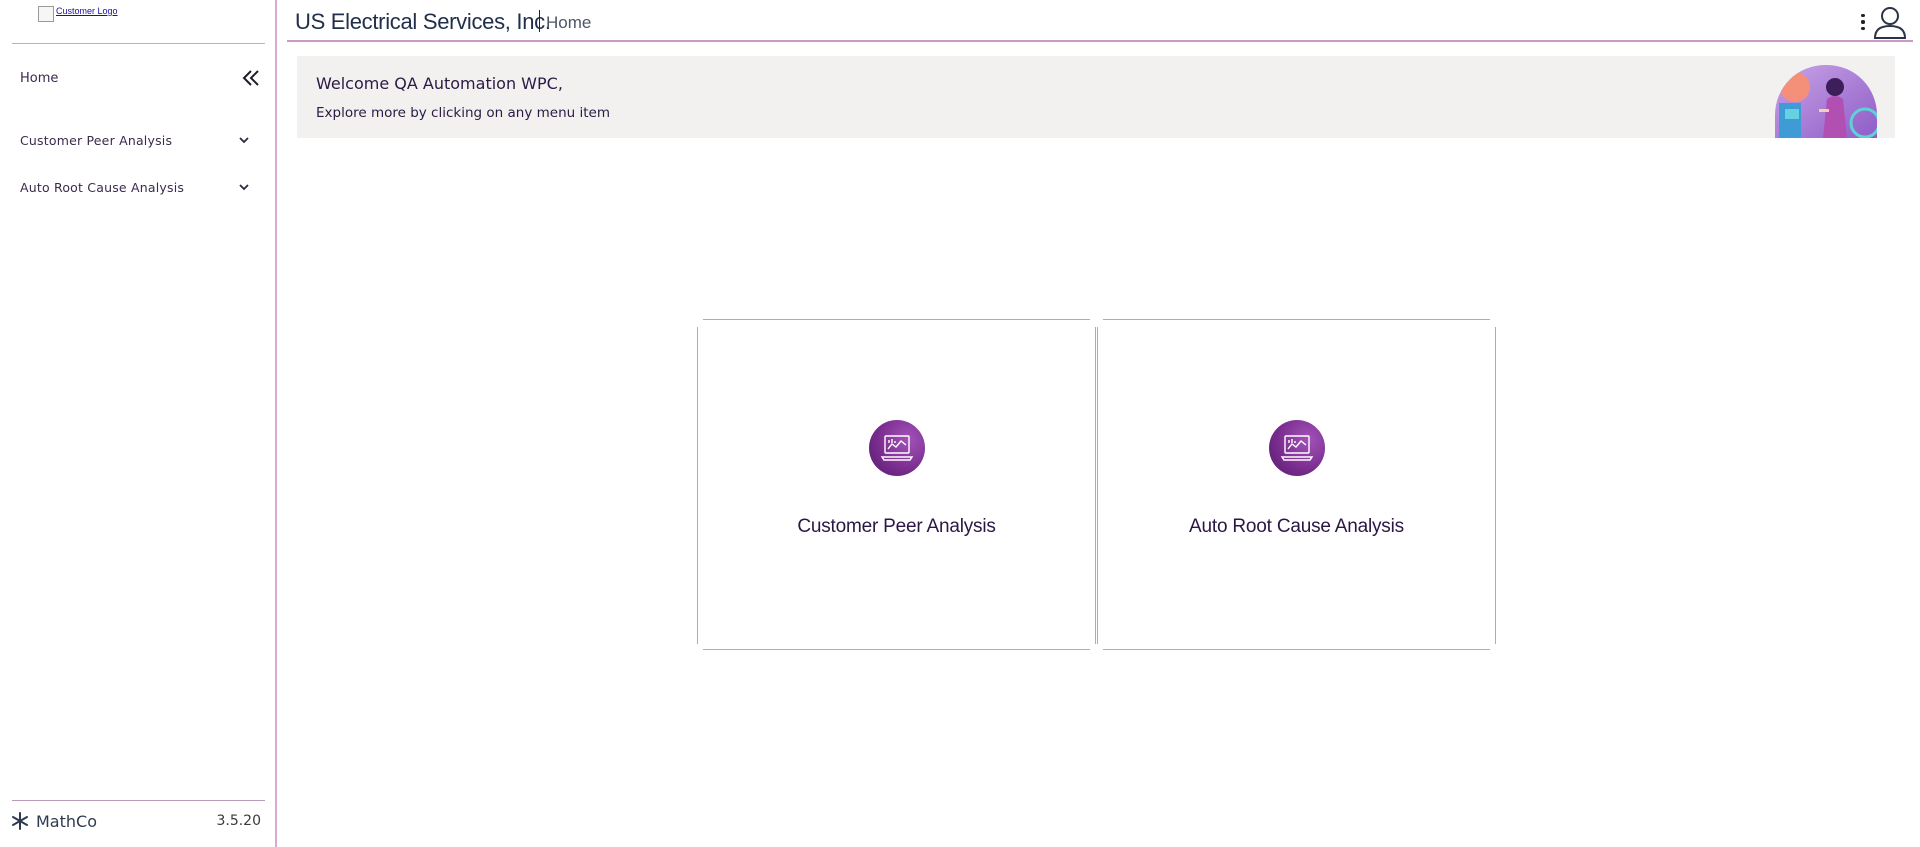  What do you see at coordinates (896, 484) in the screenshot?
I see `card-customer-peer-analysis: Customer Peer Analysis` at bounding box center [896, 484].